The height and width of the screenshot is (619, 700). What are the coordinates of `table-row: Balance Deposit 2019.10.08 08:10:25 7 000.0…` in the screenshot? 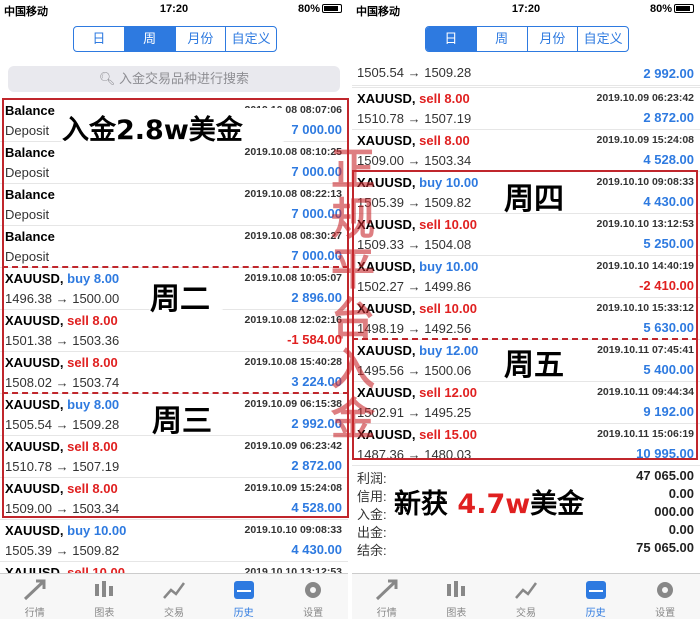 It's located at (174, 163).